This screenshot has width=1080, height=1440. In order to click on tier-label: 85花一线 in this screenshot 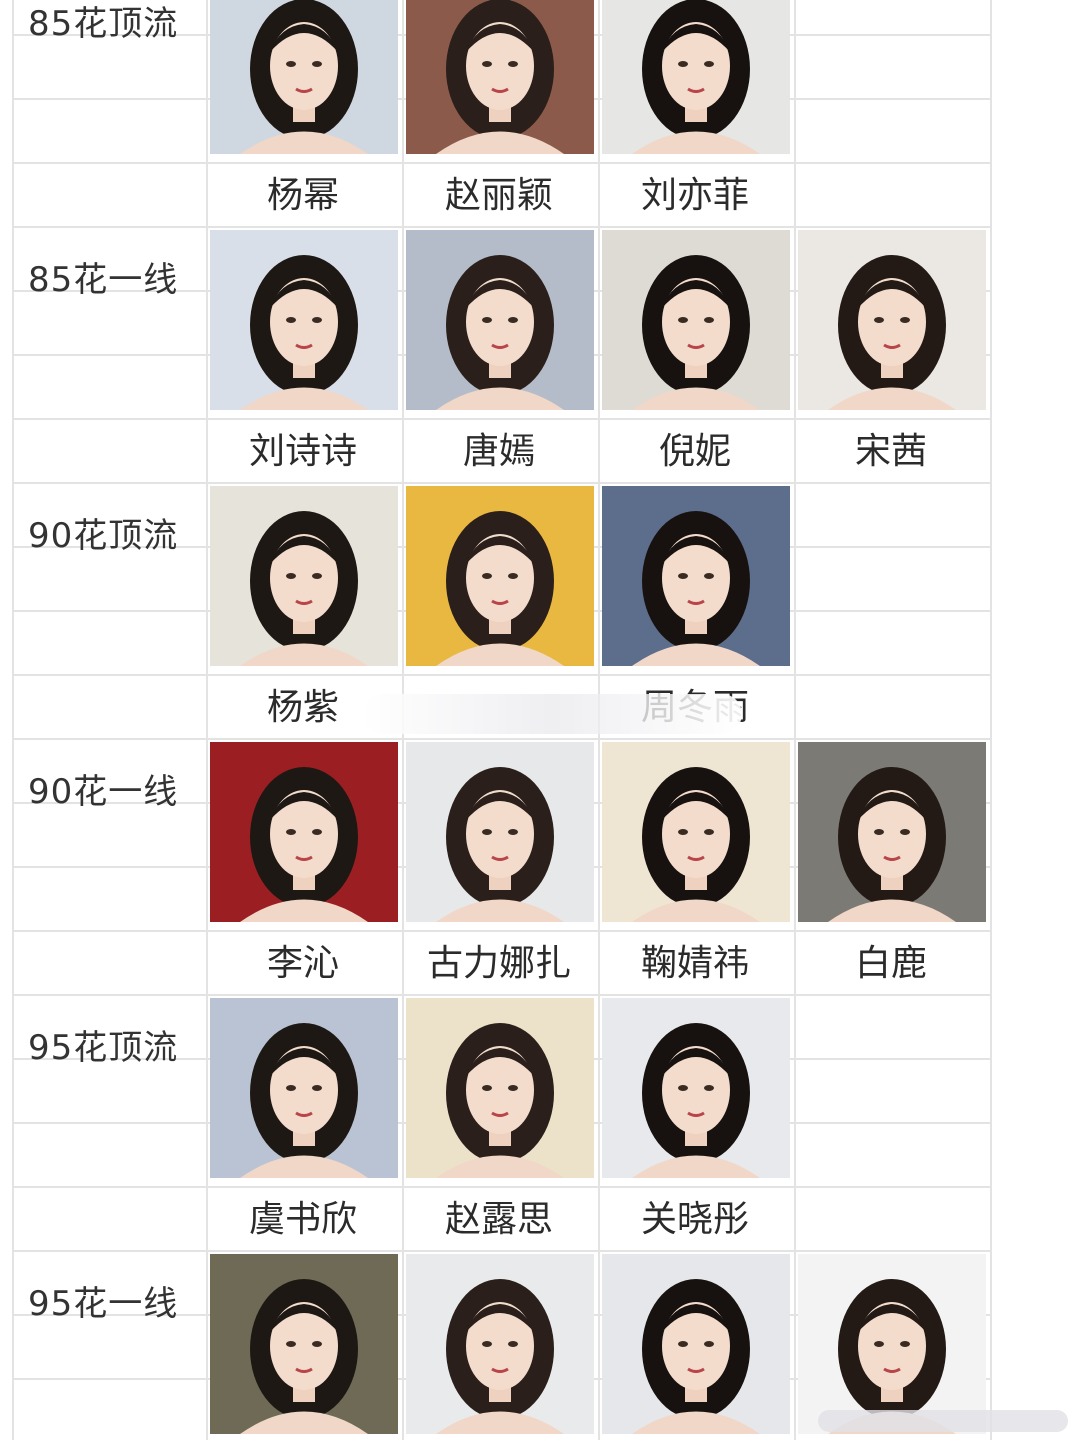, I will do `click(103, 280)`.